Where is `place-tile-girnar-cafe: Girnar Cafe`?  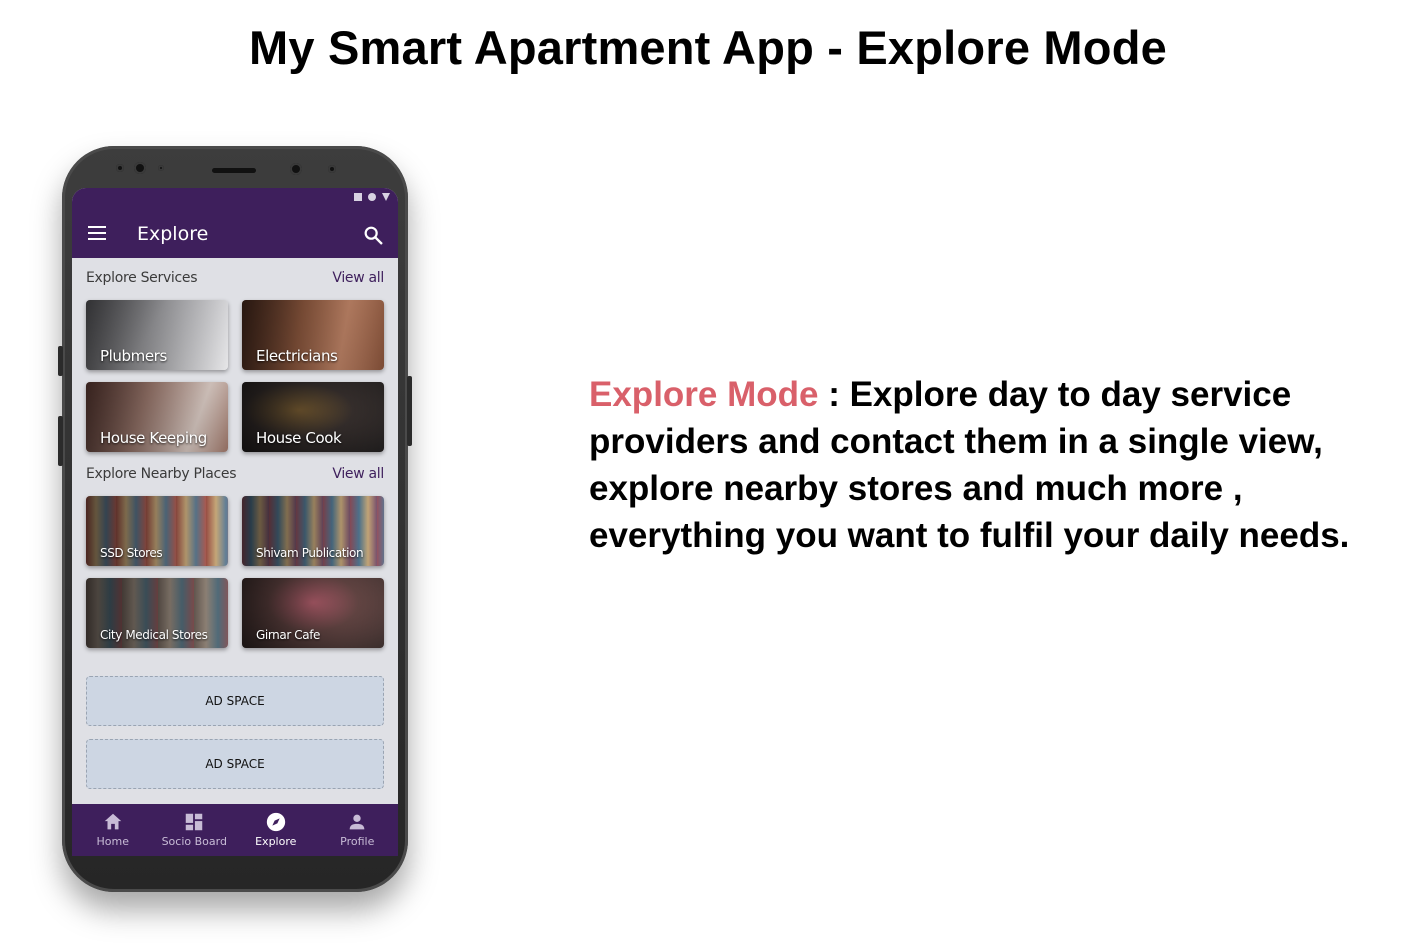 place-tile-girnar-cafe: Girnar Cafe is located at coordinates (313, 613).